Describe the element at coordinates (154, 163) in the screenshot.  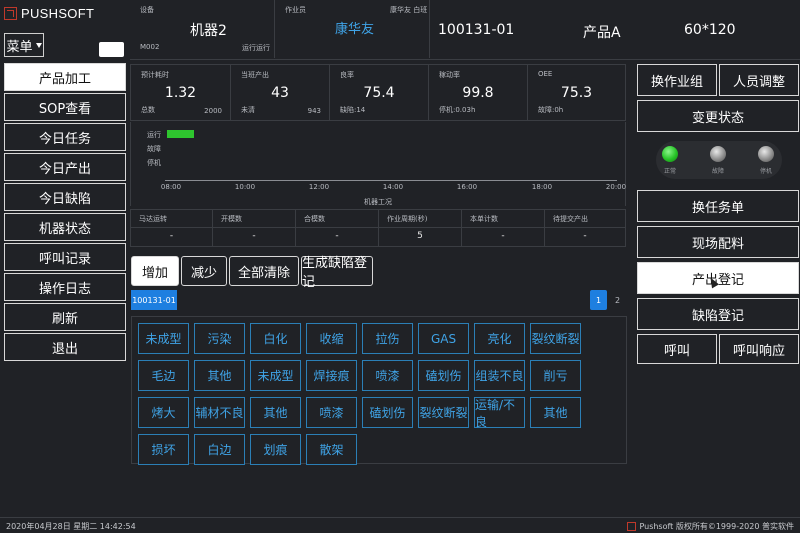
I see `timeline-row-stop: 停机` at that location.